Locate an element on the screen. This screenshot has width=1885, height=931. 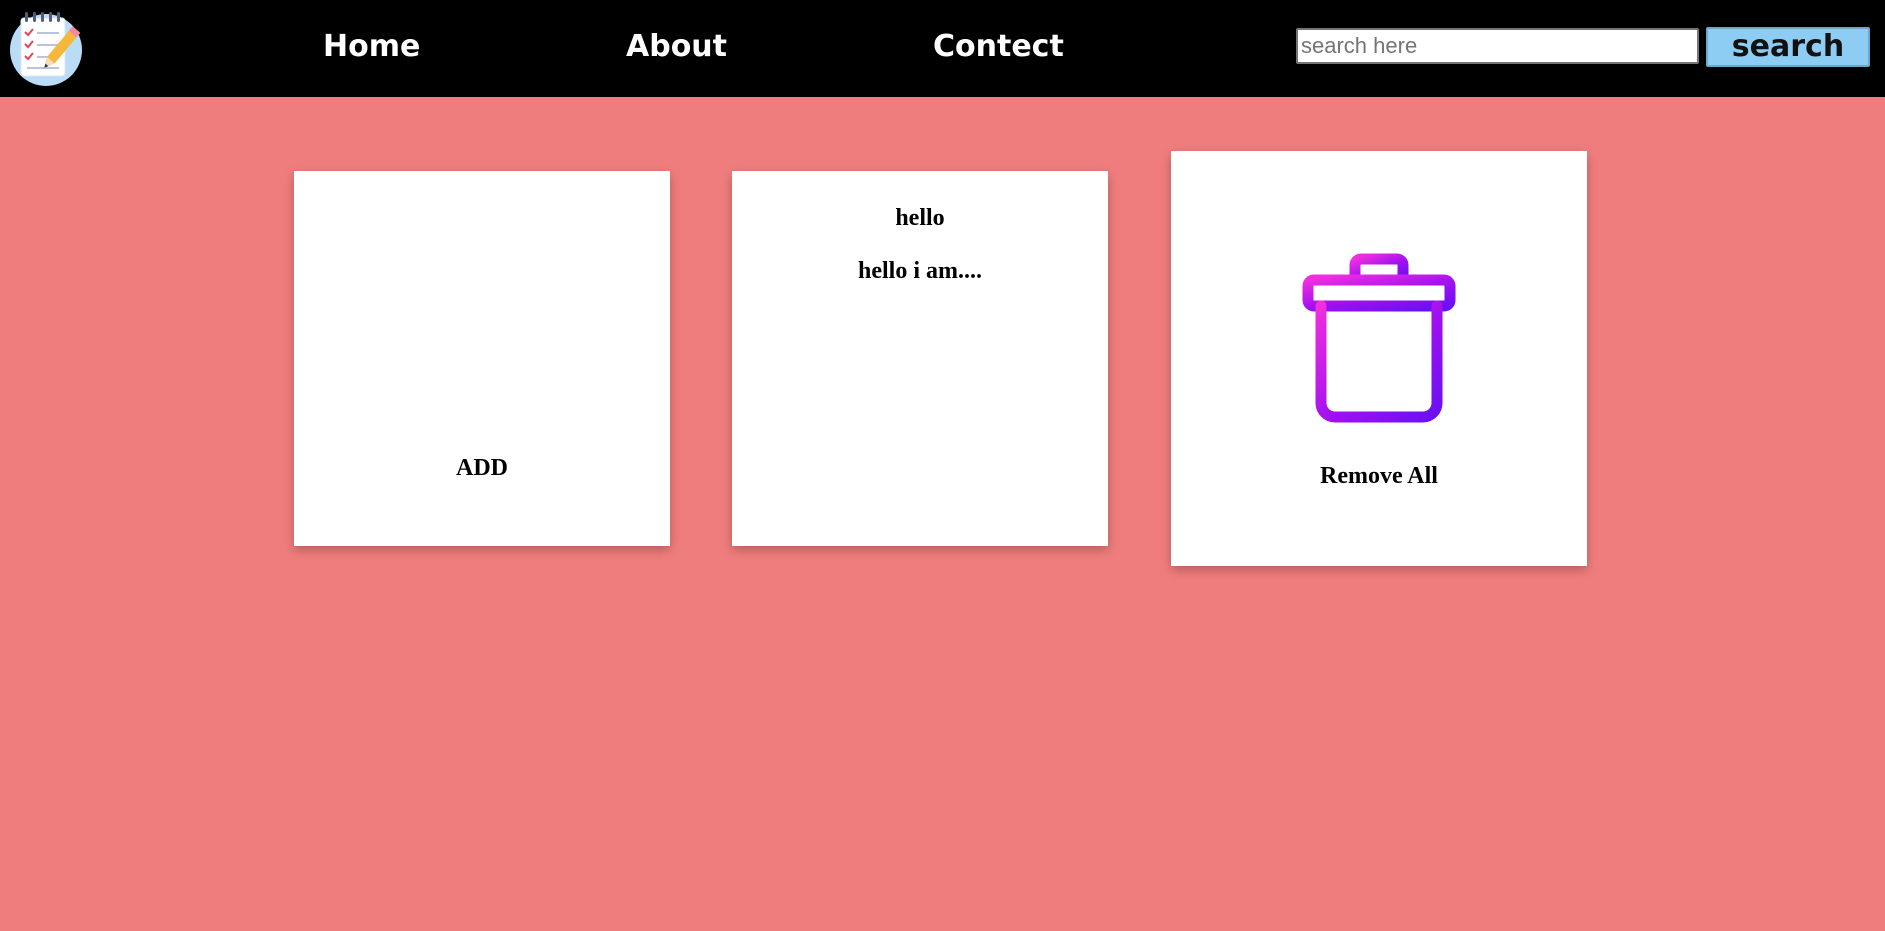
search-button: search is located at coordinates (1788, 47).